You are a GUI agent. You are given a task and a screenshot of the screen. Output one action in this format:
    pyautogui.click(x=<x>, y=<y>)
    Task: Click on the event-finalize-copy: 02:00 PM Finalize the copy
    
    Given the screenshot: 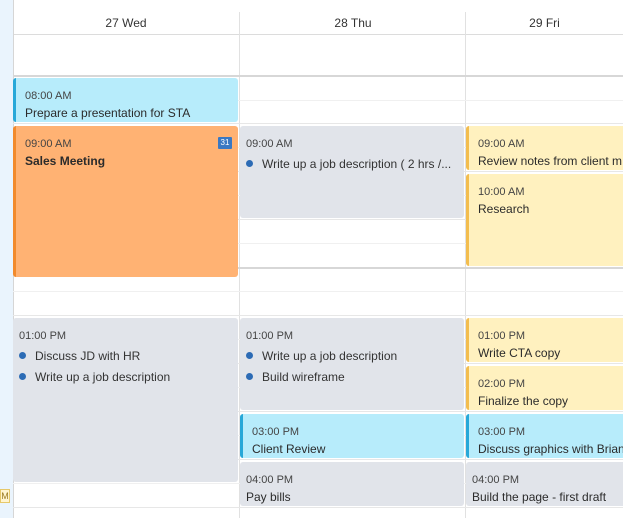 What is the action you would take?
    pyautogui.click(x=544, y=388)
    